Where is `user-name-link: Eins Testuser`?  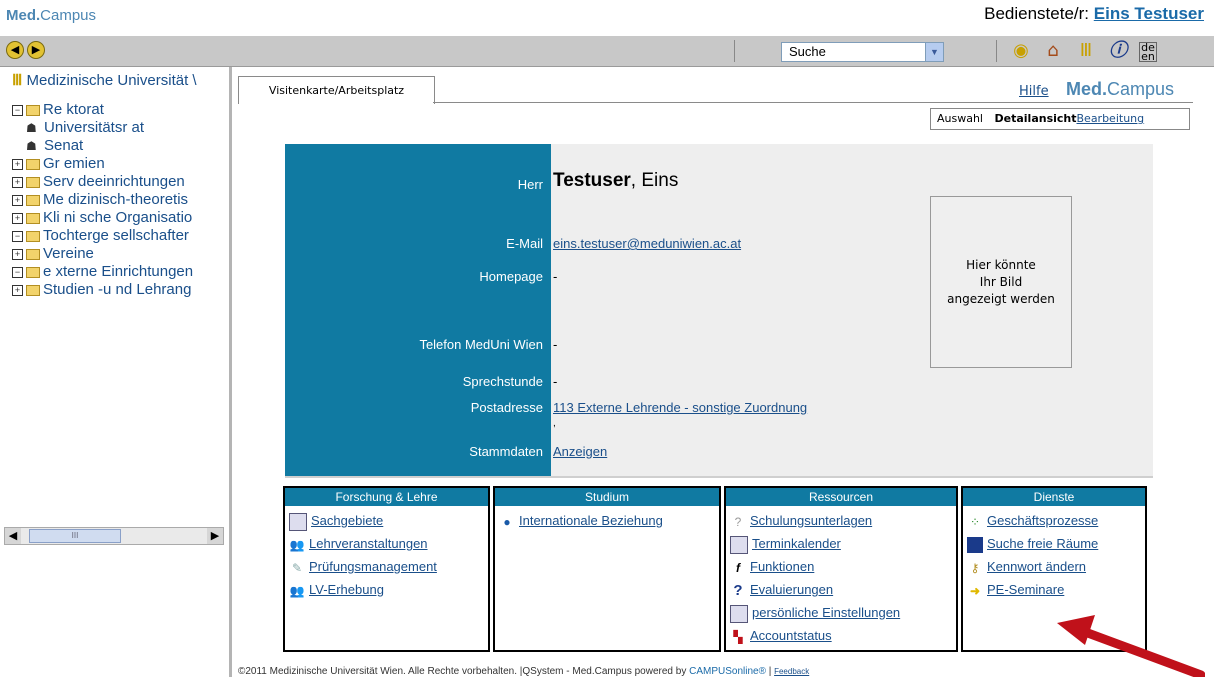 user-name-link: Eins Testuser is located at coordinates (1149, 13).